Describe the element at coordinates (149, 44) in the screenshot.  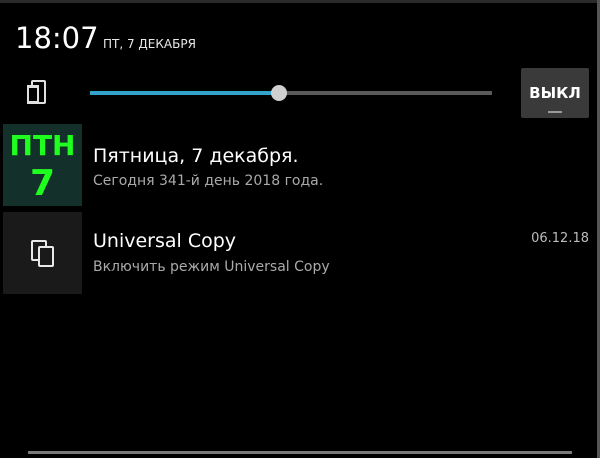
I see `clock-date: ПТ, 7 ДЕКАБРЯ` at that location.